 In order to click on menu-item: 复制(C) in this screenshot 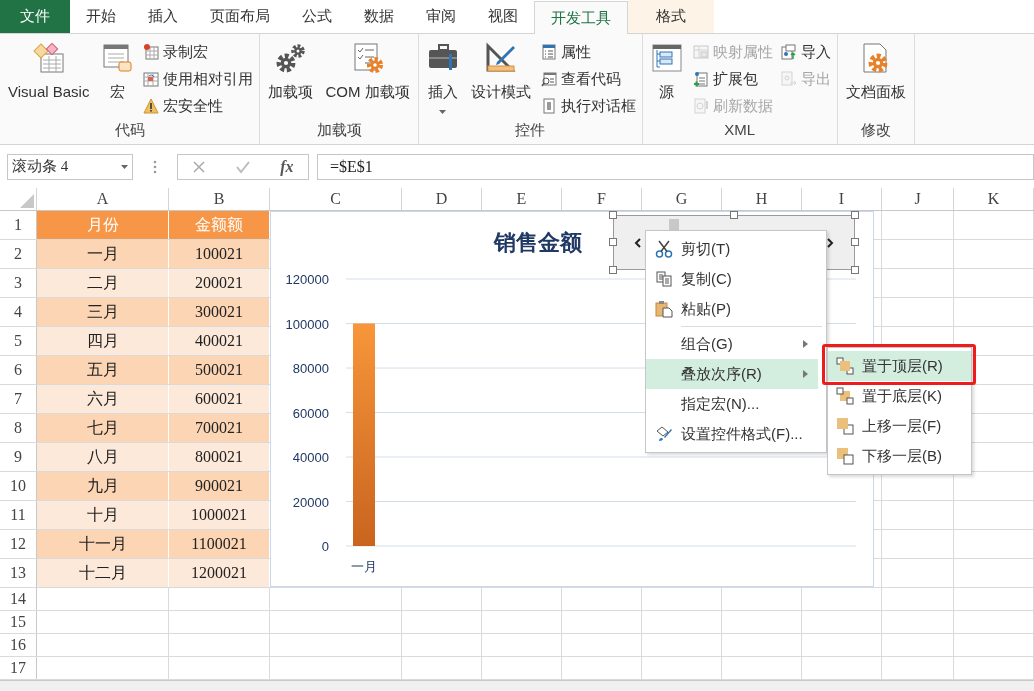, I will do `click(732, 279)`.